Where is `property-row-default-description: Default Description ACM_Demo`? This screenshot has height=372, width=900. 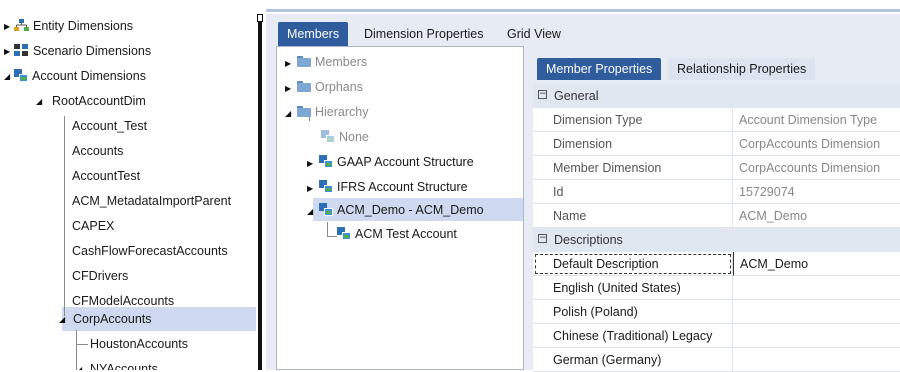 property-row-default-description: Default Description ACM_Demo is located at coordinates (716, 264).